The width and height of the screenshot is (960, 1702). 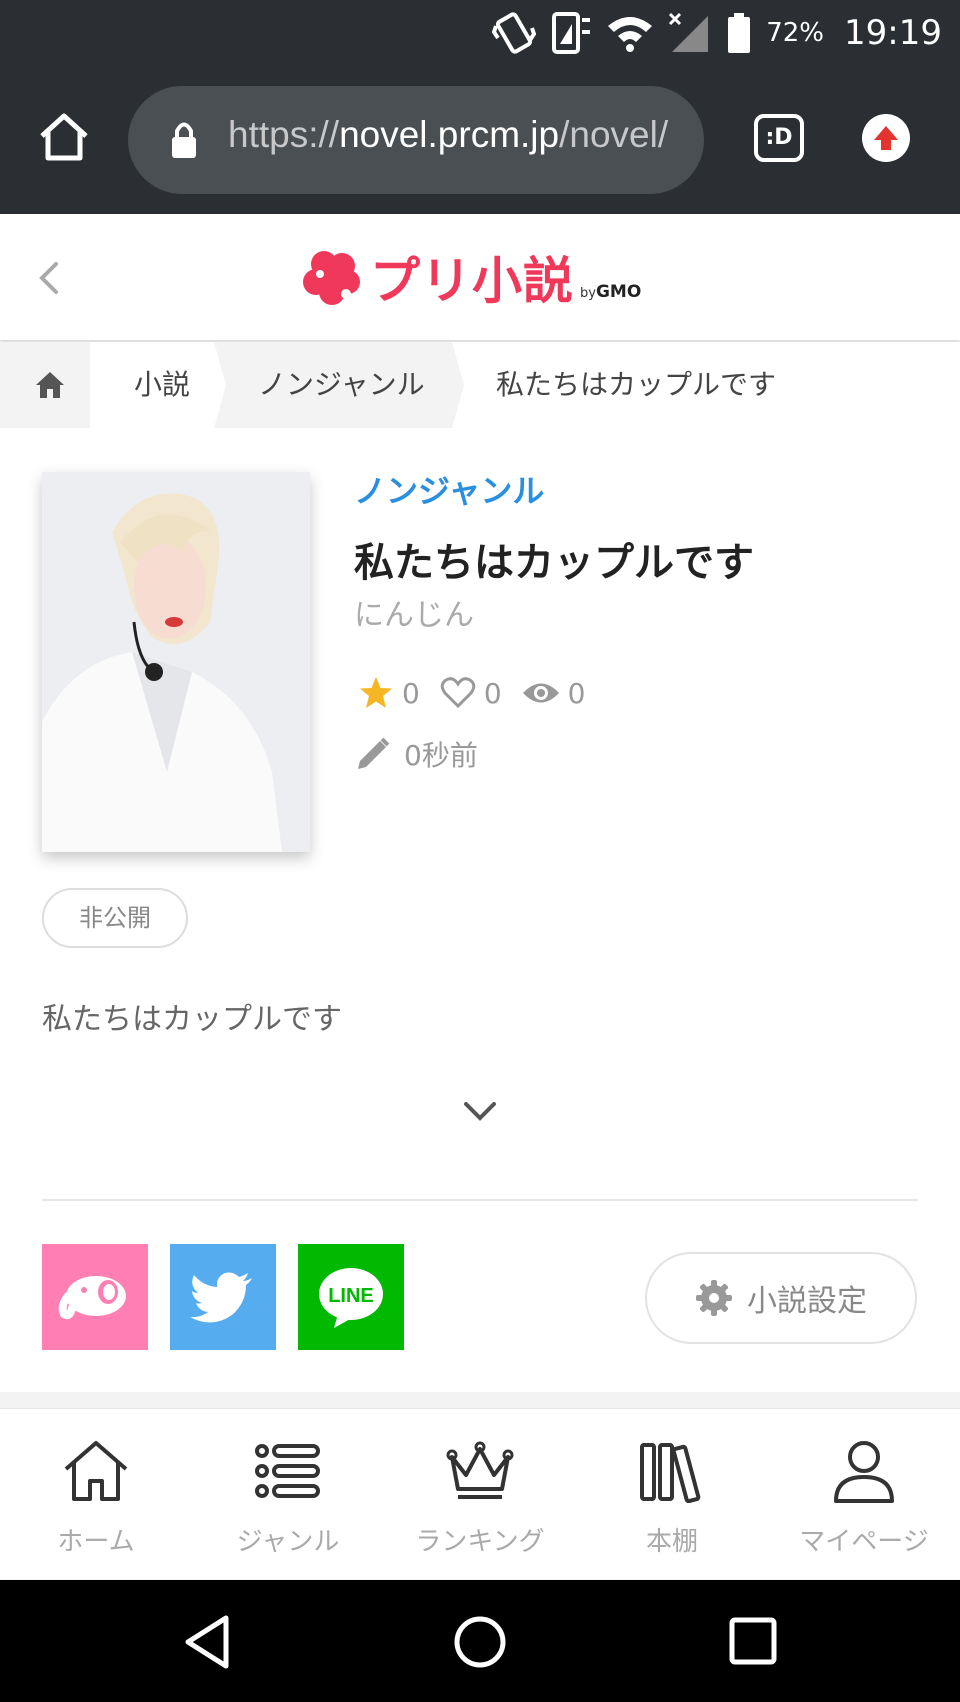 I want to click on nav-item-bookshelf: 本棚, so click(x=672, y=1494).